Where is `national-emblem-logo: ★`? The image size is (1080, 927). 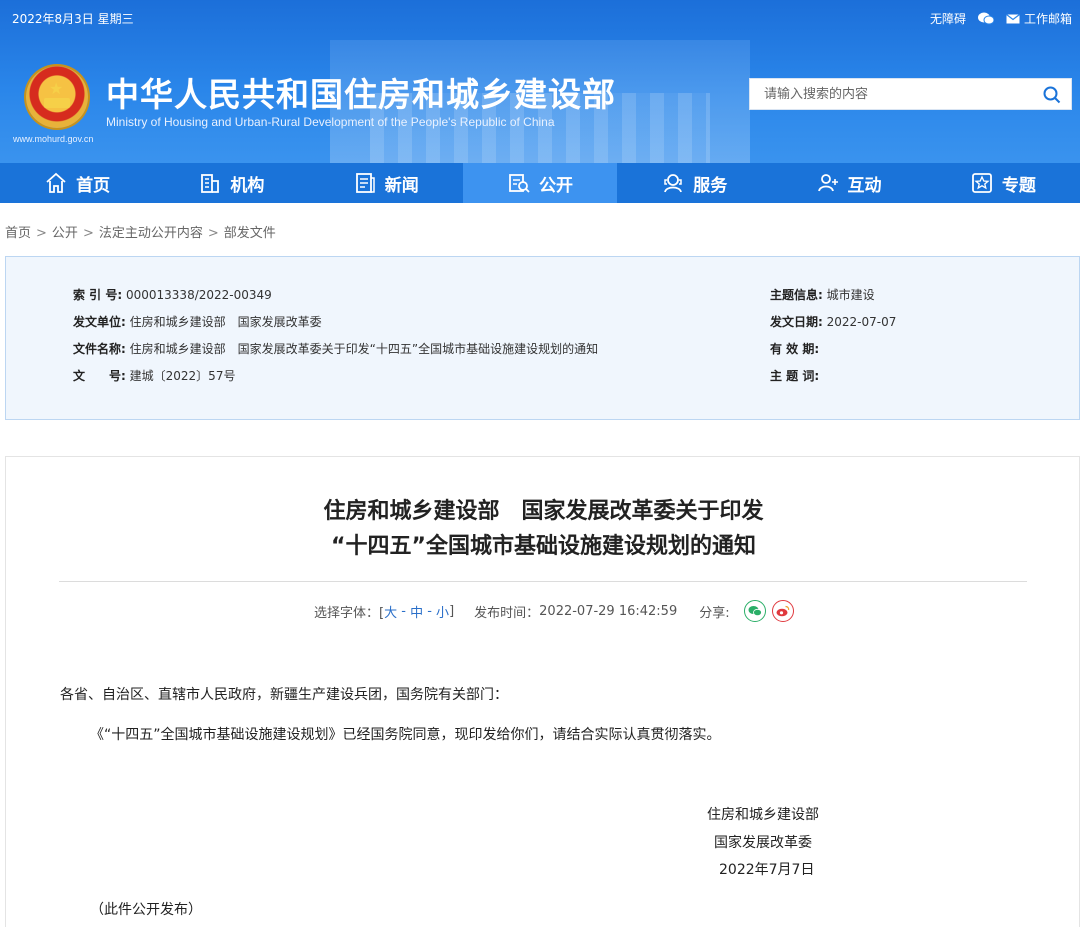 national-emblem-logo: ★ is located at coordinates (57, 97).